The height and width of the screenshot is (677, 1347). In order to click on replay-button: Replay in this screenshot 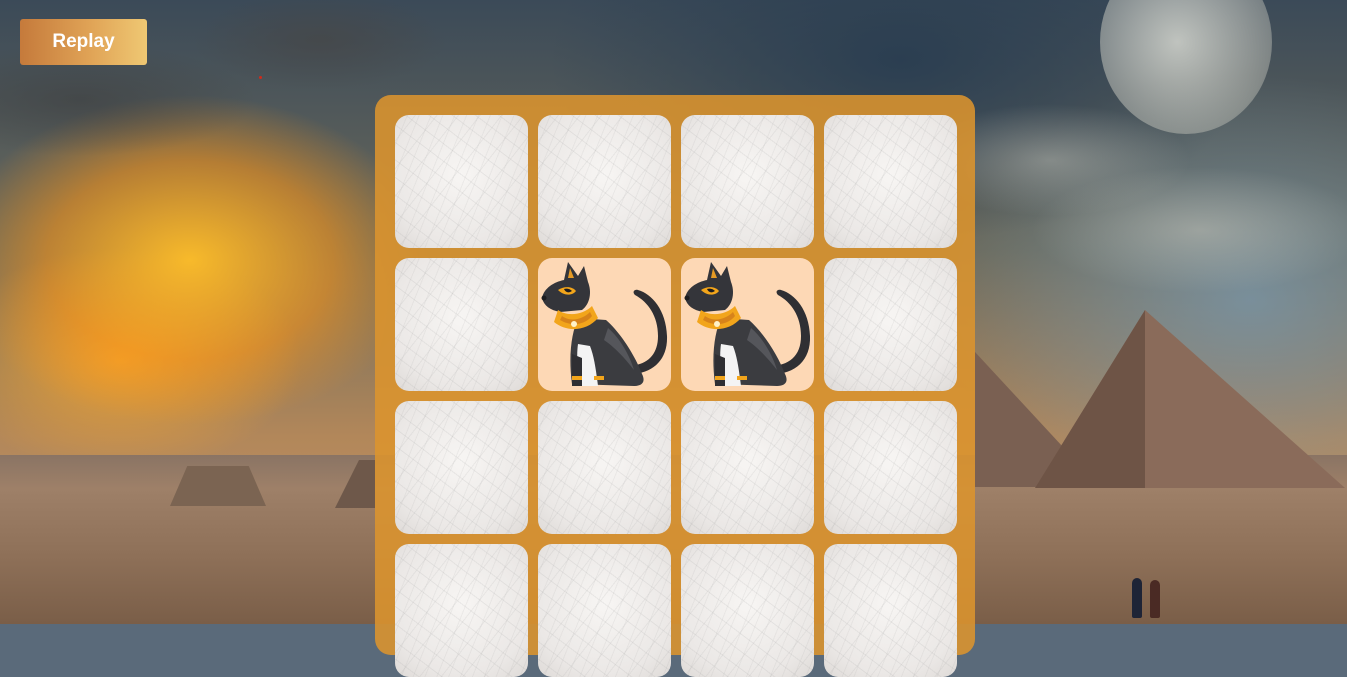, I will do `click(83, 42)`.